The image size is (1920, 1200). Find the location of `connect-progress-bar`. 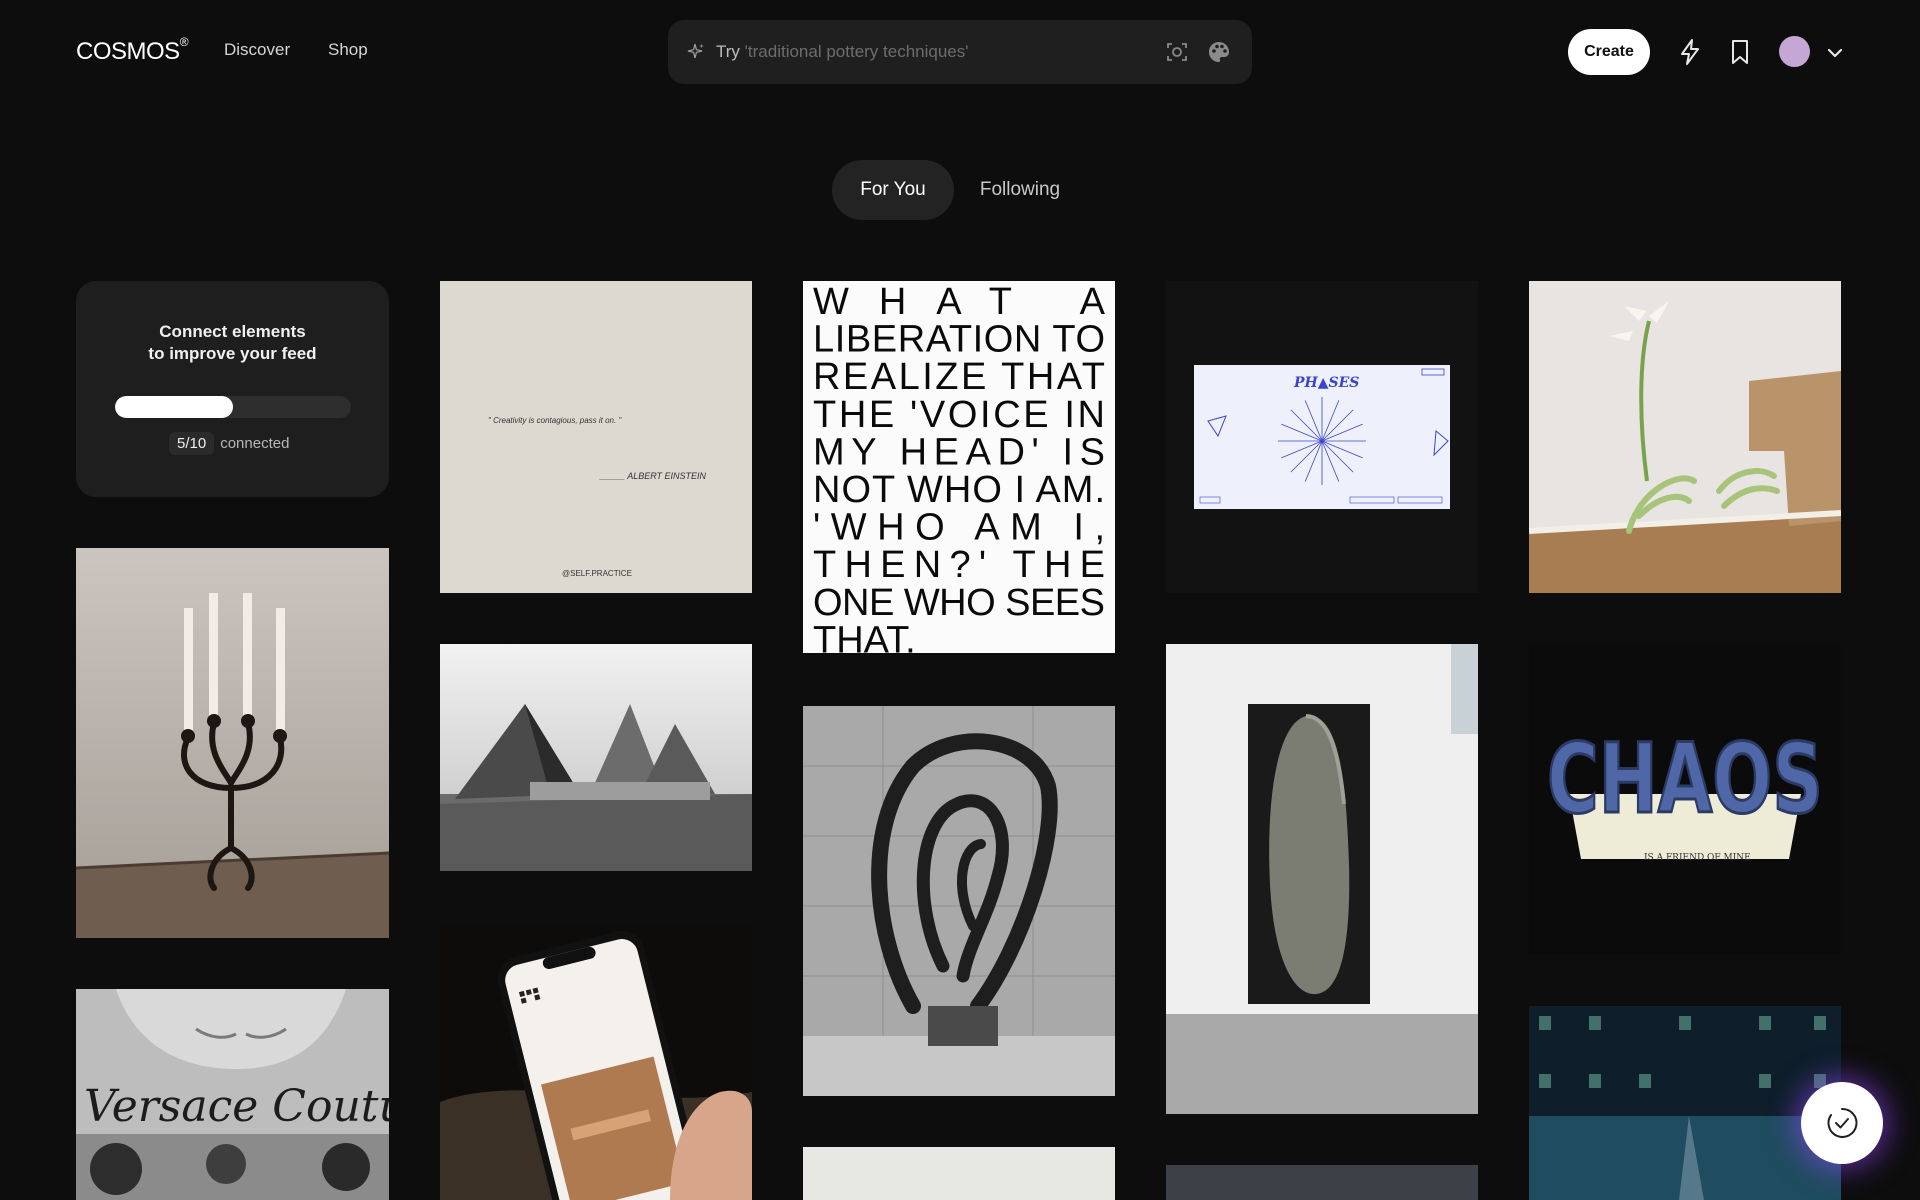

connect-progress-bar is located at coordinates (233, 407).